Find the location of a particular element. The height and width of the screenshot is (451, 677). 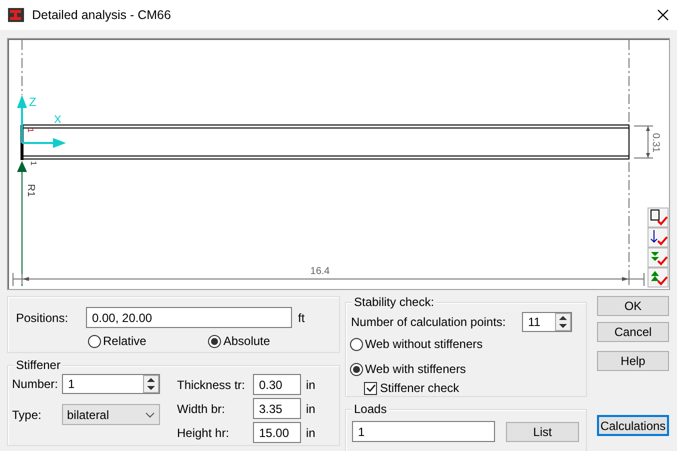

field-label: Thickness tr: is located at coordinates (211, 385).